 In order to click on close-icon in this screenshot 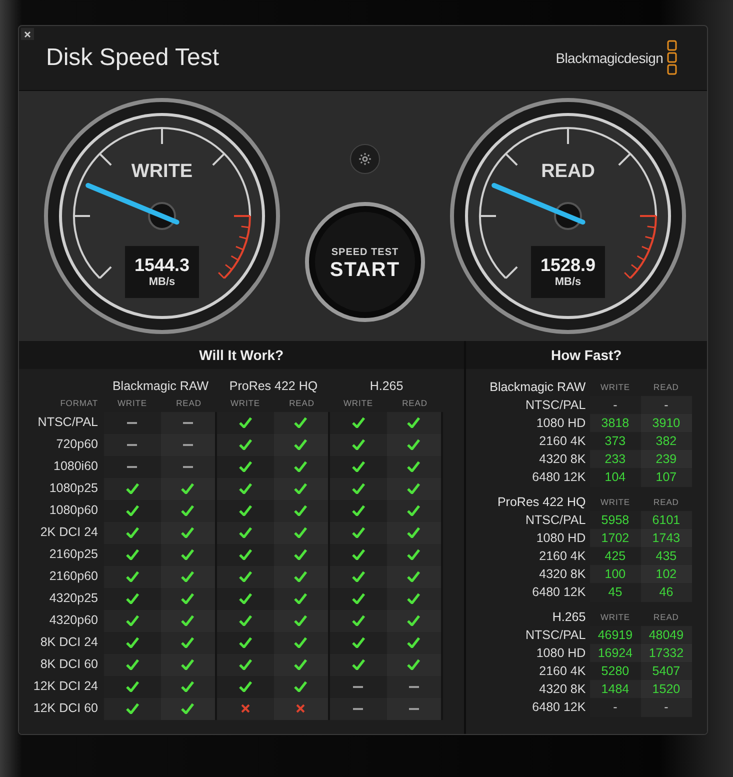, I will do `click(27, 34)`.